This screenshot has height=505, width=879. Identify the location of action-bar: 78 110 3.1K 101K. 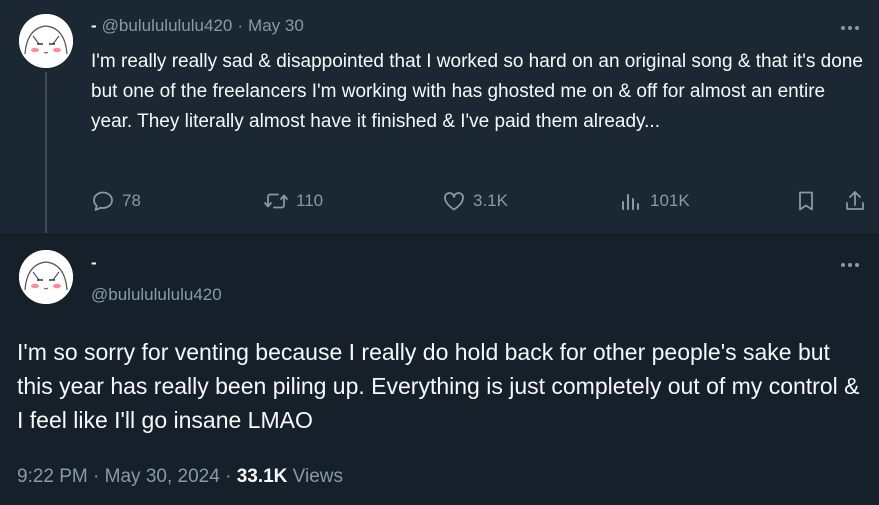
(480, 201).